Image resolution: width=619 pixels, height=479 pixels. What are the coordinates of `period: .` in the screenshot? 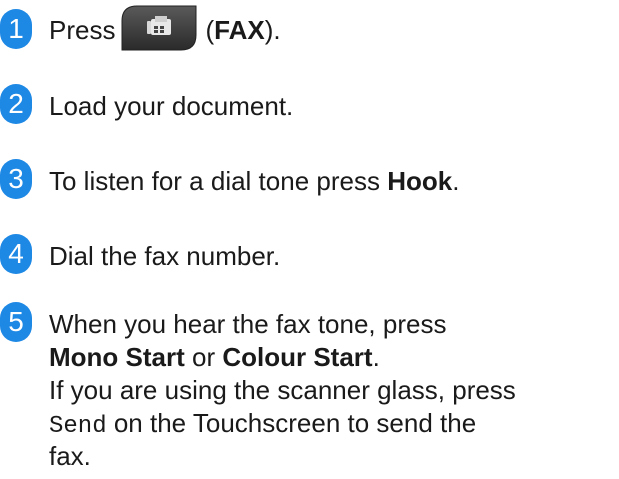 It's located at (376, 357).